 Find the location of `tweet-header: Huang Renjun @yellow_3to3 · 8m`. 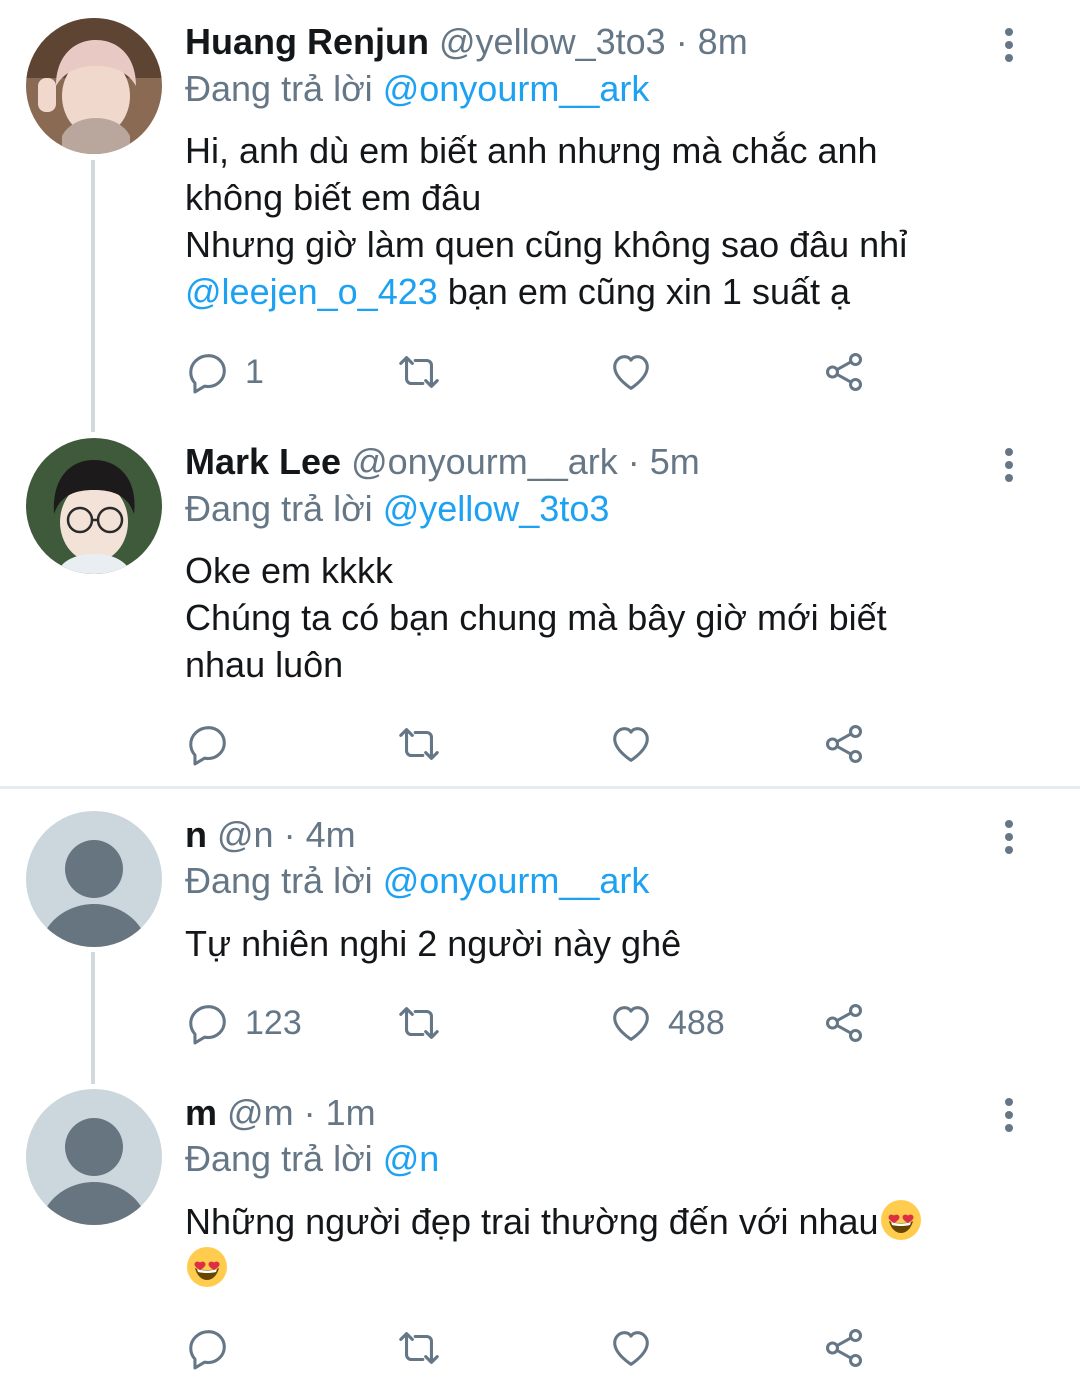

tweet-header: Huang Renjun @yellow_3to3 · 8m is located at coordinates (466, 42).